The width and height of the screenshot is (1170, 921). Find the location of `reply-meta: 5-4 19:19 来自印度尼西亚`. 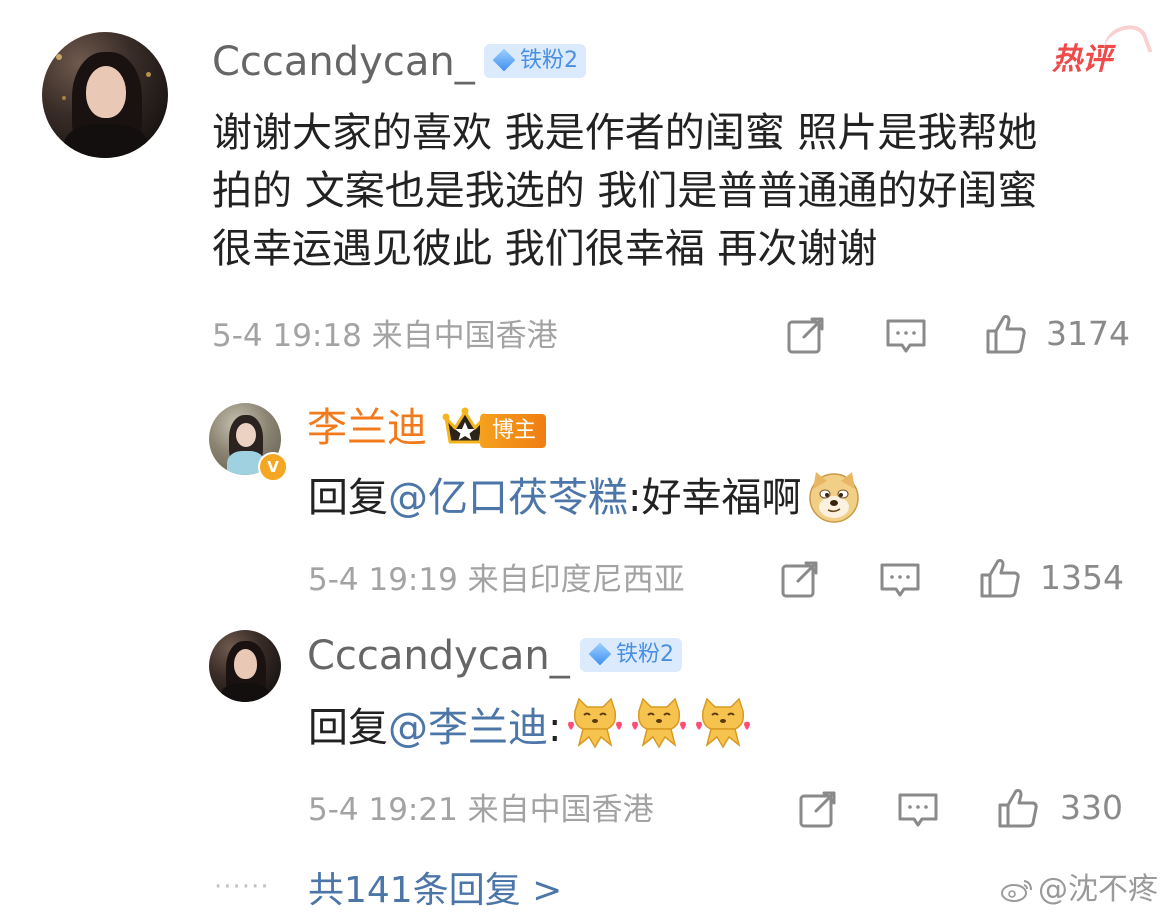

reply-meta: 5-4 19:19 来自印度尼西亚 is located at coordinates (496, 580).